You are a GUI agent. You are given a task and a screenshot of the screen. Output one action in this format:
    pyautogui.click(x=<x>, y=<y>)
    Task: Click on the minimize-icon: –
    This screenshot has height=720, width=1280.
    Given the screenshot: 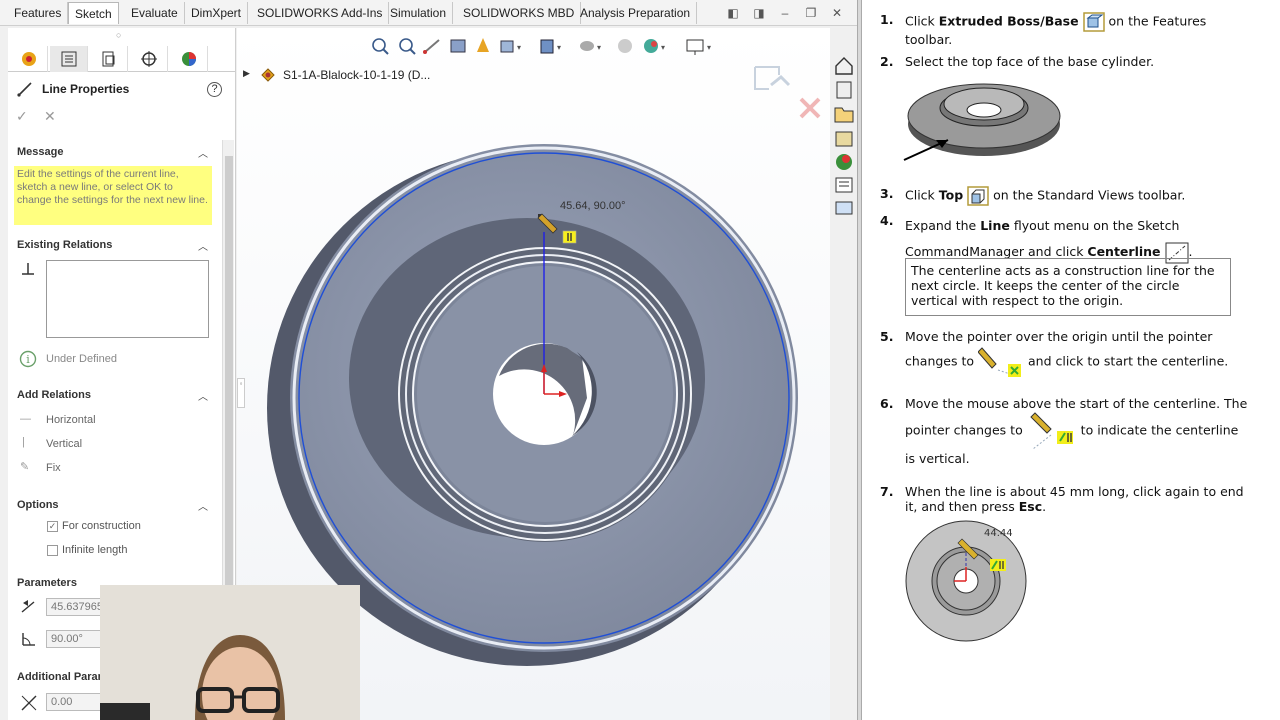 What is the action you would take?
    pyautogui.click(x=785, y=13)
    